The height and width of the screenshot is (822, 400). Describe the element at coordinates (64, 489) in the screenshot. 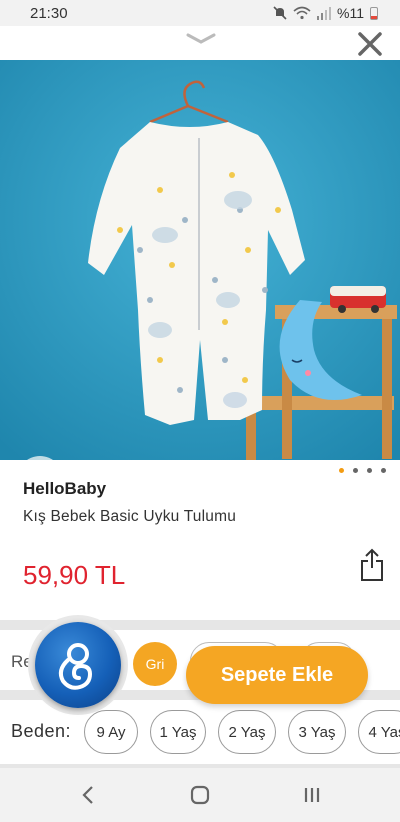

I see `product-brand: HelloBaby` at that location.